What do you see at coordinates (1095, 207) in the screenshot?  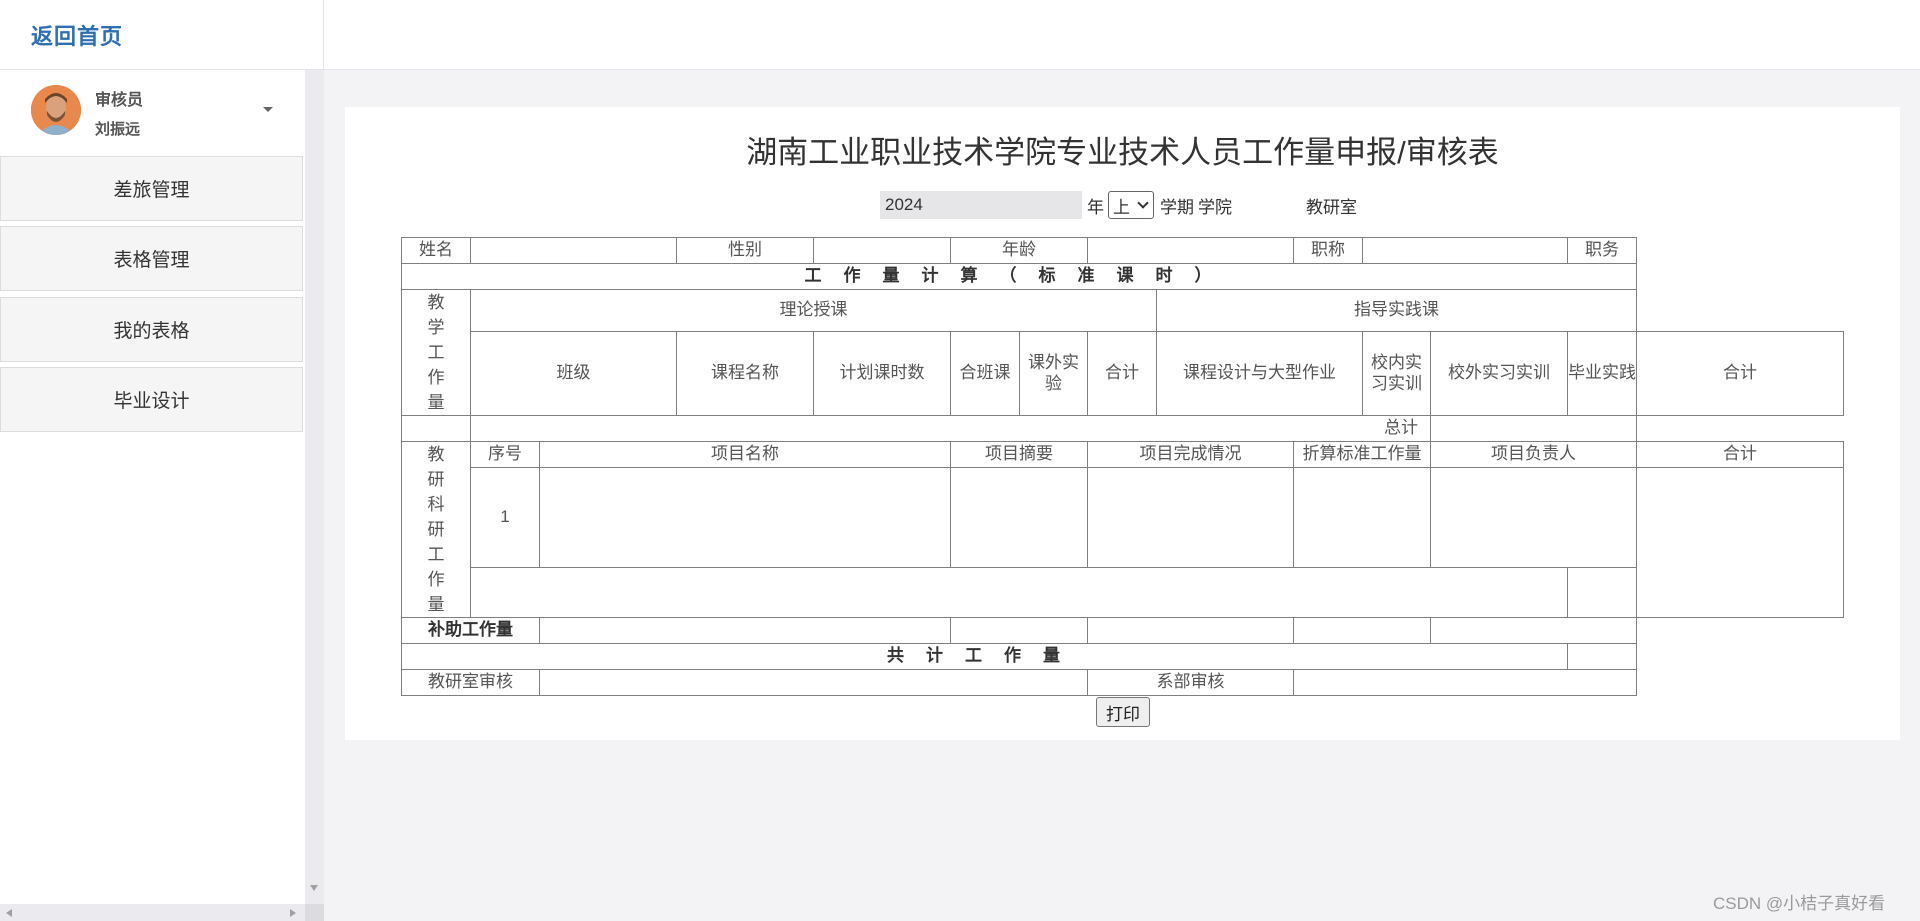 I see `year-suffix: 年` at bounding box center [1095, 207].